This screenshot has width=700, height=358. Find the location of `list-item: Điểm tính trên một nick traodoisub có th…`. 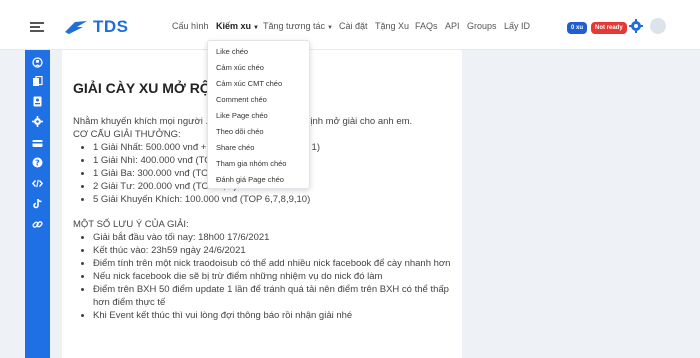

list-item: Điểm tính trên một nick traodoisub có th… is located at coordinates (273, 263).